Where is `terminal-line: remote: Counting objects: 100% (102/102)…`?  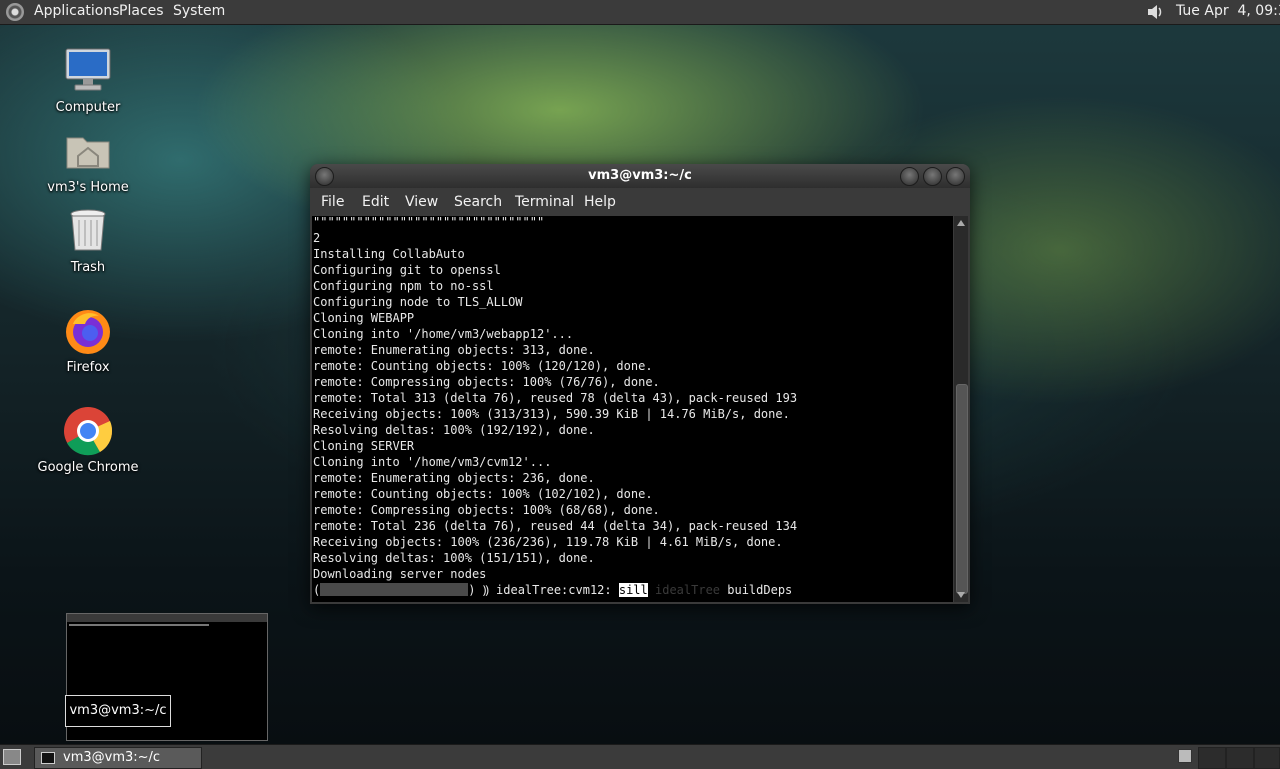 terminal-line: remote: Counting objects: 100% (102/102)… is located at coordinates (483, 494).